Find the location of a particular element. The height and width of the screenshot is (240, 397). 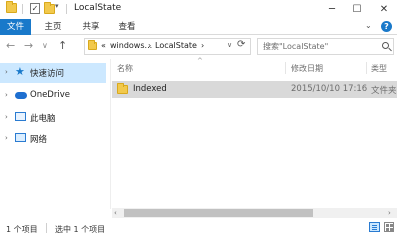

quick-access-dropdown-icon: ▾ is located at coordinates (57, 6).